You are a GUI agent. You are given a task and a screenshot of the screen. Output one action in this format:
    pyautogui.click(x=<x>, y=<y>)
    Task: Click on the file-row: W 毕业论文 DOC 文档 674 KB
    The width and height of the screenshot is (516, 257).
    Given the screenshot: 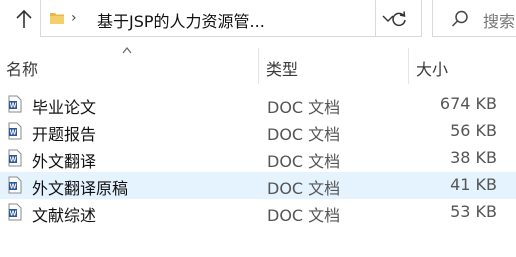 What is the action you would take?
    pyautogui.click(x=258, y=104)
    